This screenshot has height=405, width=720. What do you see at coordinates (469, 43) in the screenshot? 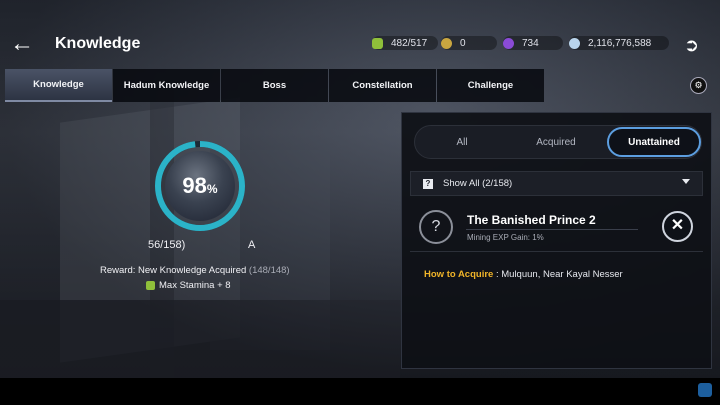
I see `resource-gold: 0` at bounding box center [469, 43].